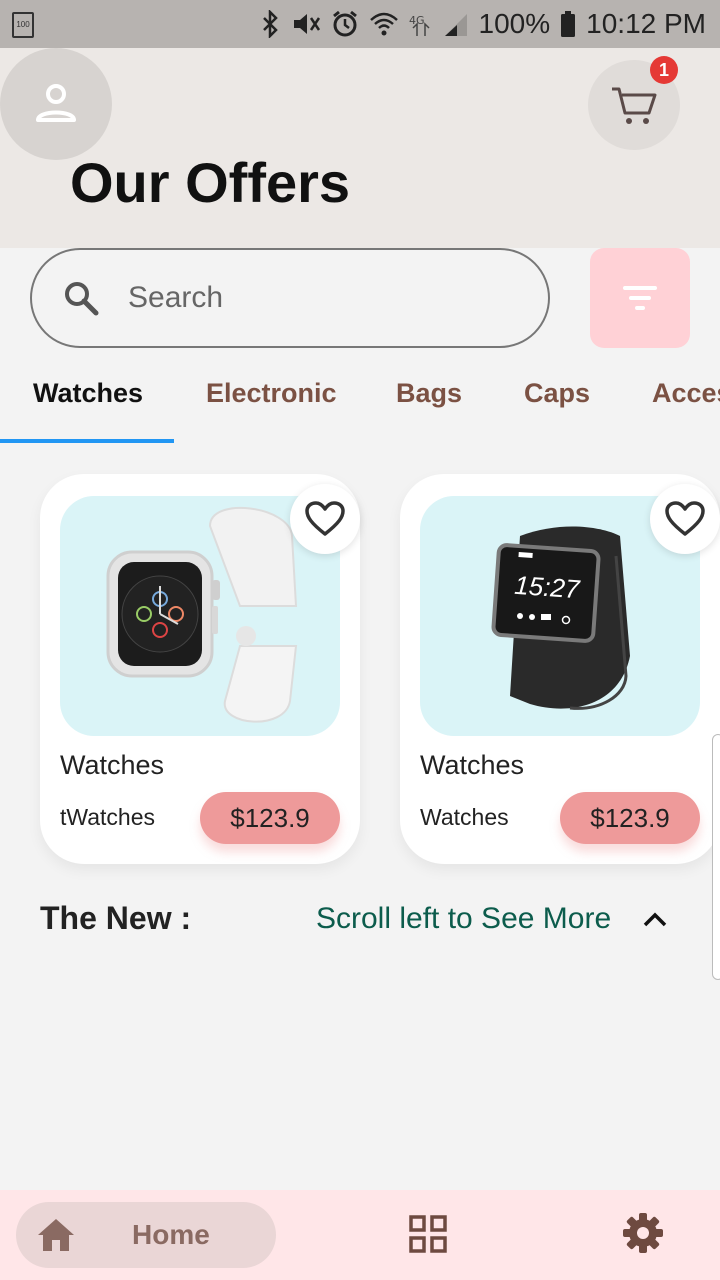 Image resolution: width=720 pixels, height=1280 pixels. I want to click on profile-button, so click(56, 104).